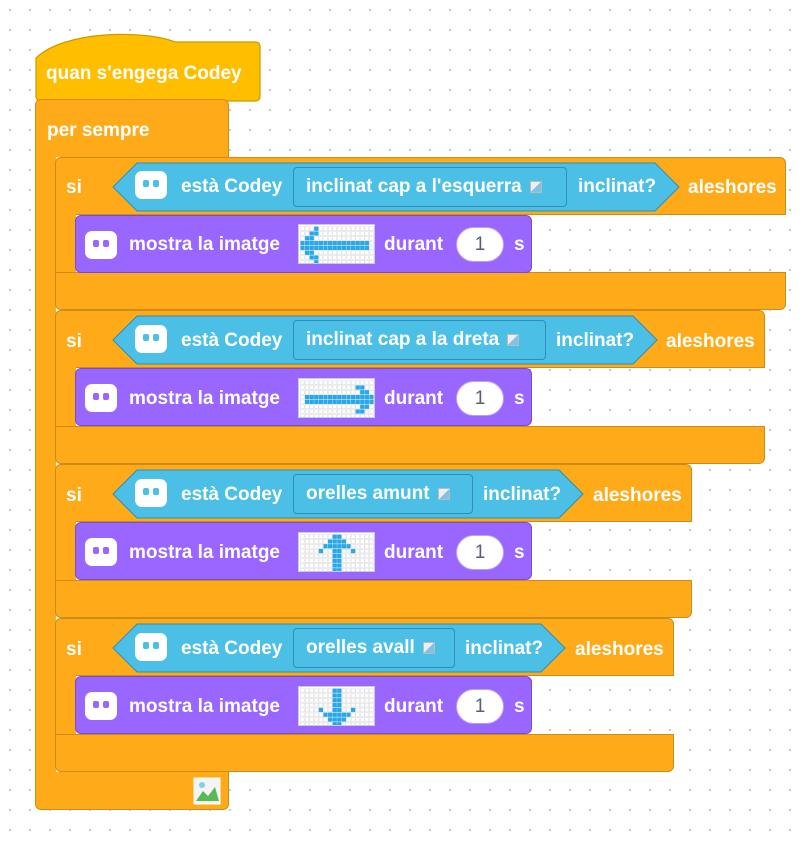 The height and width of the screenshot is (843, 803). Describe the element at coordinates (374, 648) in the screenshot. I see `tilt-dropdown: orelles avall` at that location.